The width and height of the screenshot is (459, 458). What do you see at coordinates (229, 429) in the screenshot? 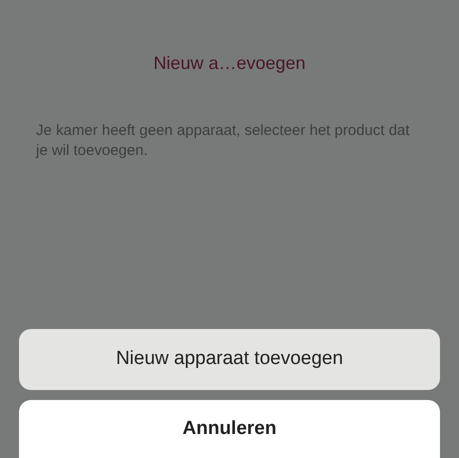
I see `cancel-button: Annuleren` at bounding box center [229, 429].